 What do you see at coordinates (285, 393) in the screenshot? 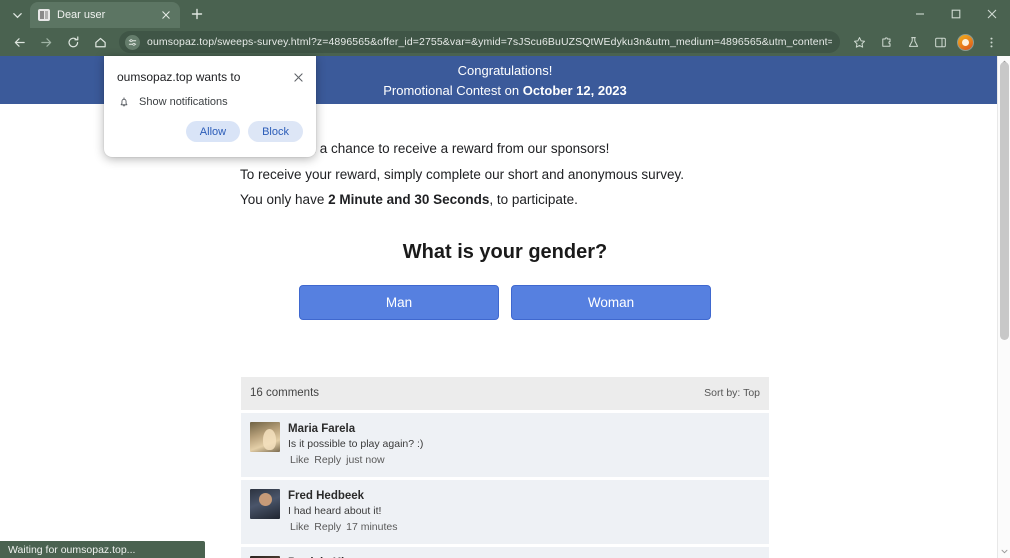
I see `comments-count: 16 comments` at bounding box center [285, 393].